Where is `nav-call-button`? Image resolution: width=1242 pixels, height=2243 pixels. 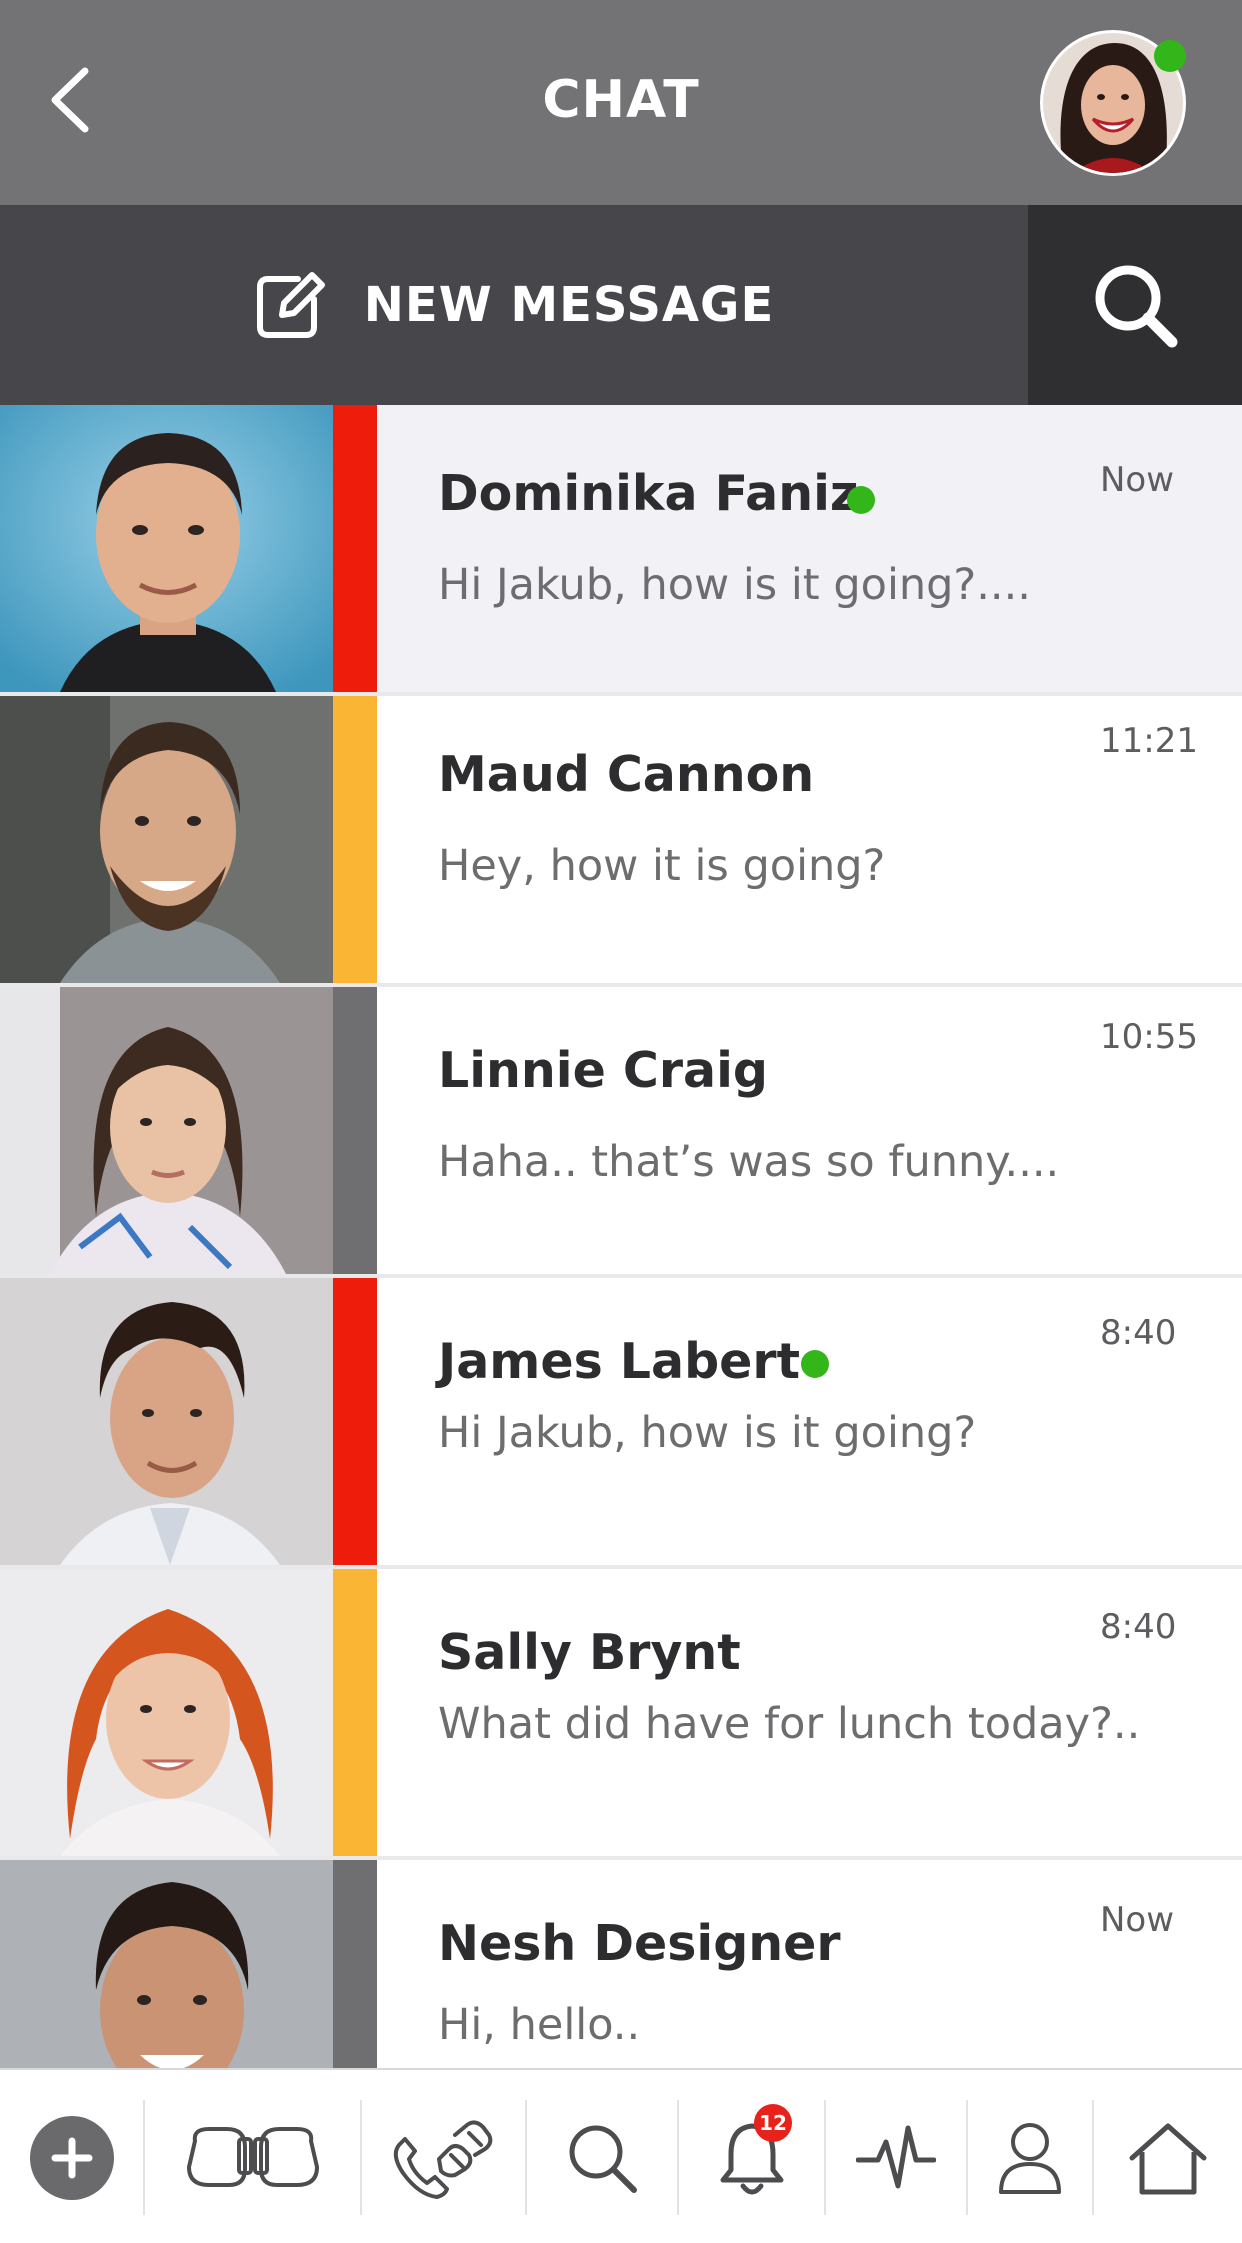
nav-call-button is located at coordinates (443, 2156).